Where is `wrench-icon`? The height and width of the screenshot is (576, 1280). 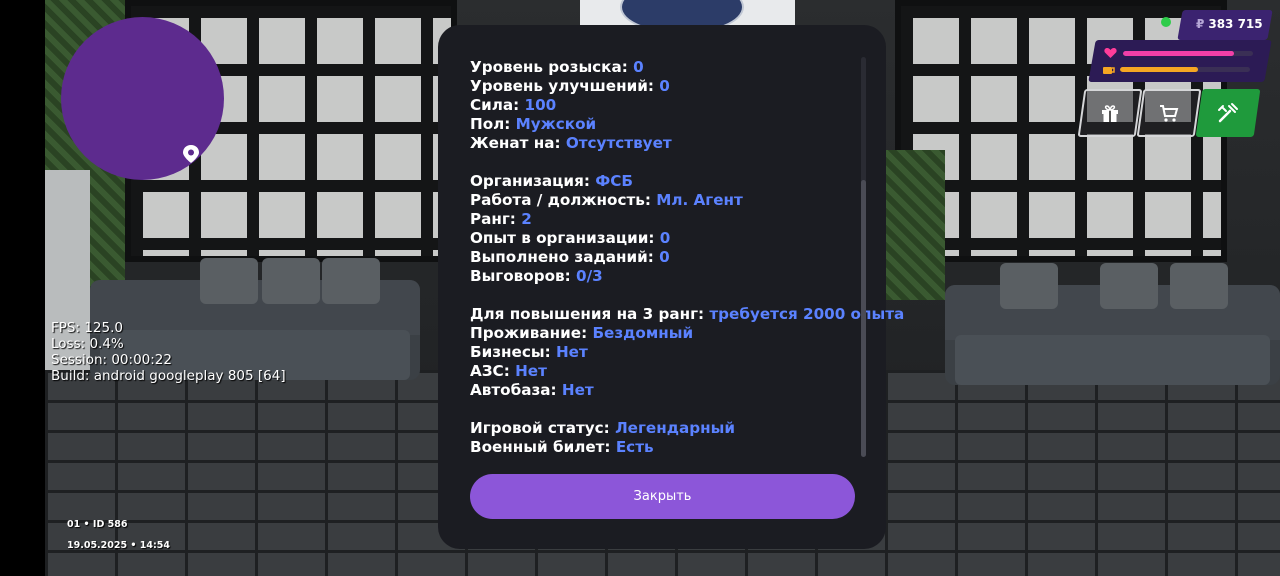 wrench-icon is located at coordinates (1228, 113).